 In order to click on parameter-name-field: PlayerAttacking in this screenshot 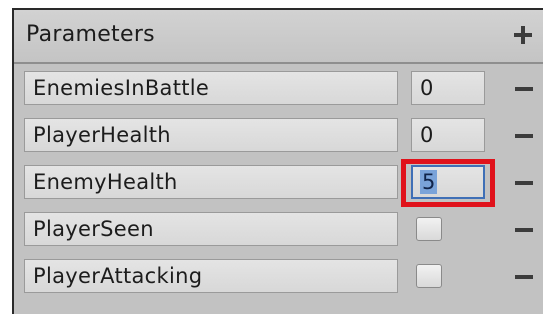, I will do `click(211, 276)`.